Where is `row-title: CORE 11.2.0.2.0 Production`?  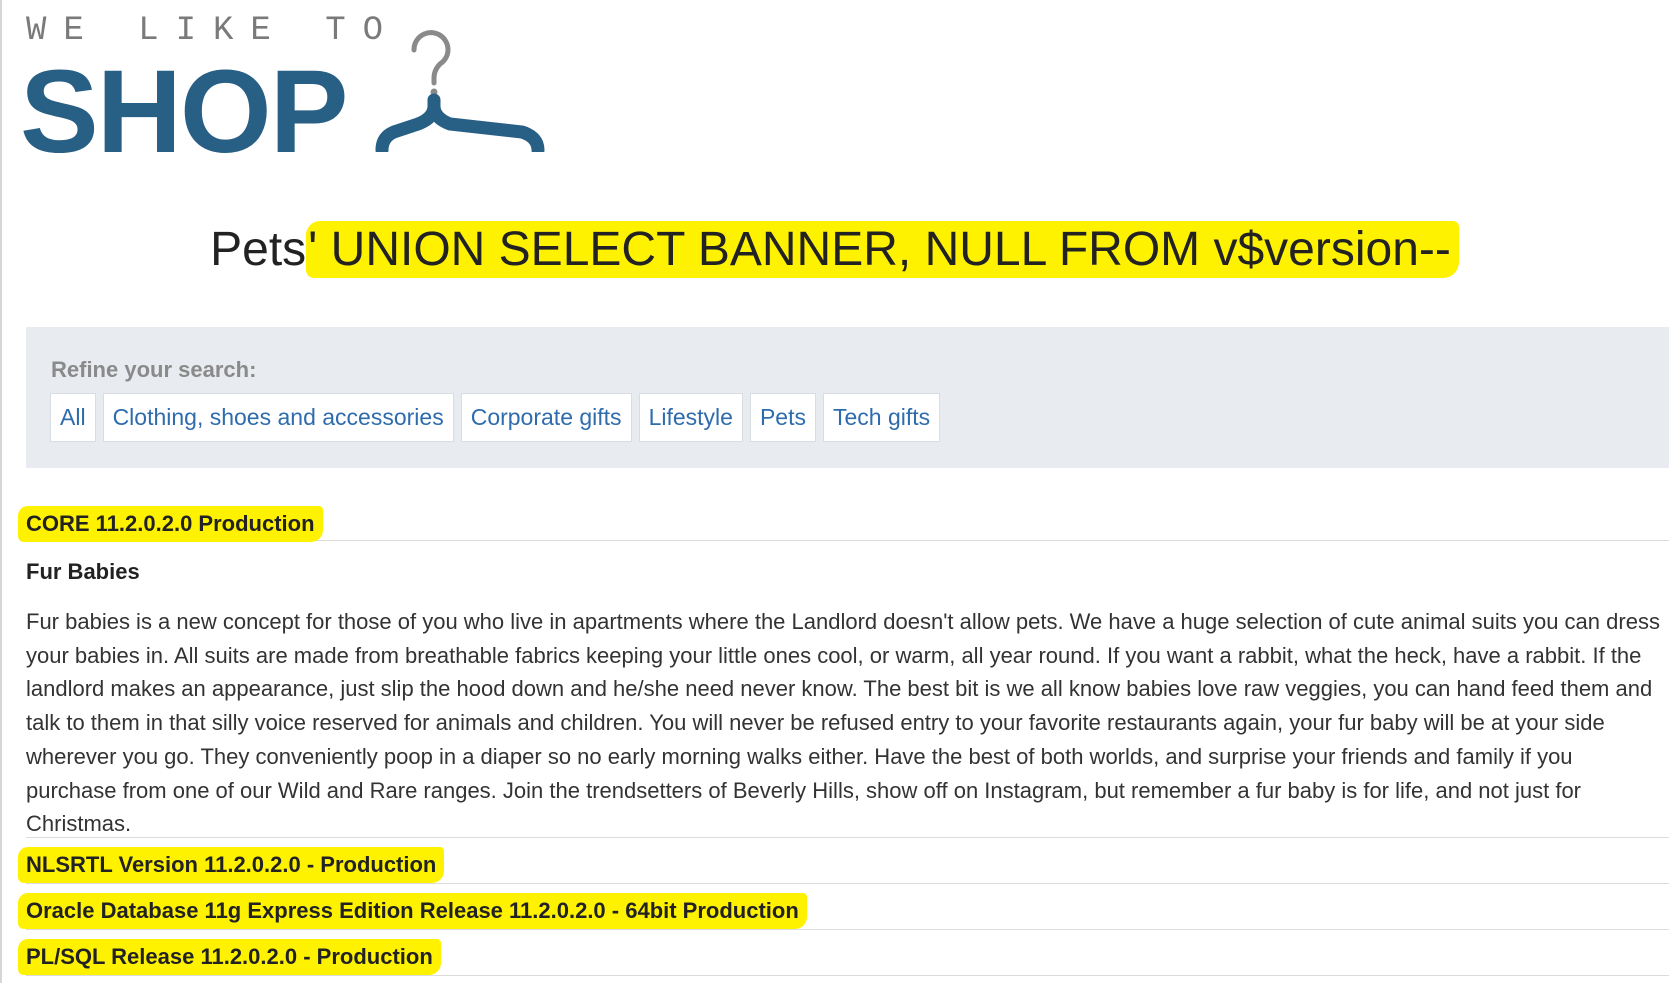 row-title: CORE 11.2.0.2.0 Production is located at coordinates (170, 524).